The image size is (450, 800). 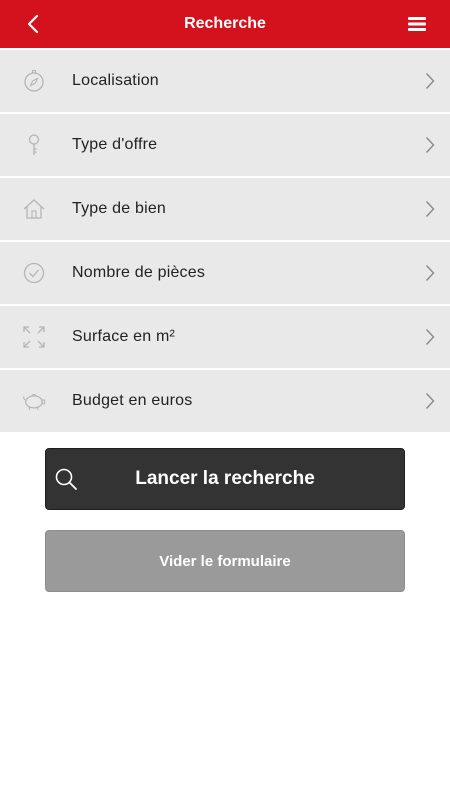 I want to click on launch-search-button: Lancer la recherche, so click(x=225, y=479).